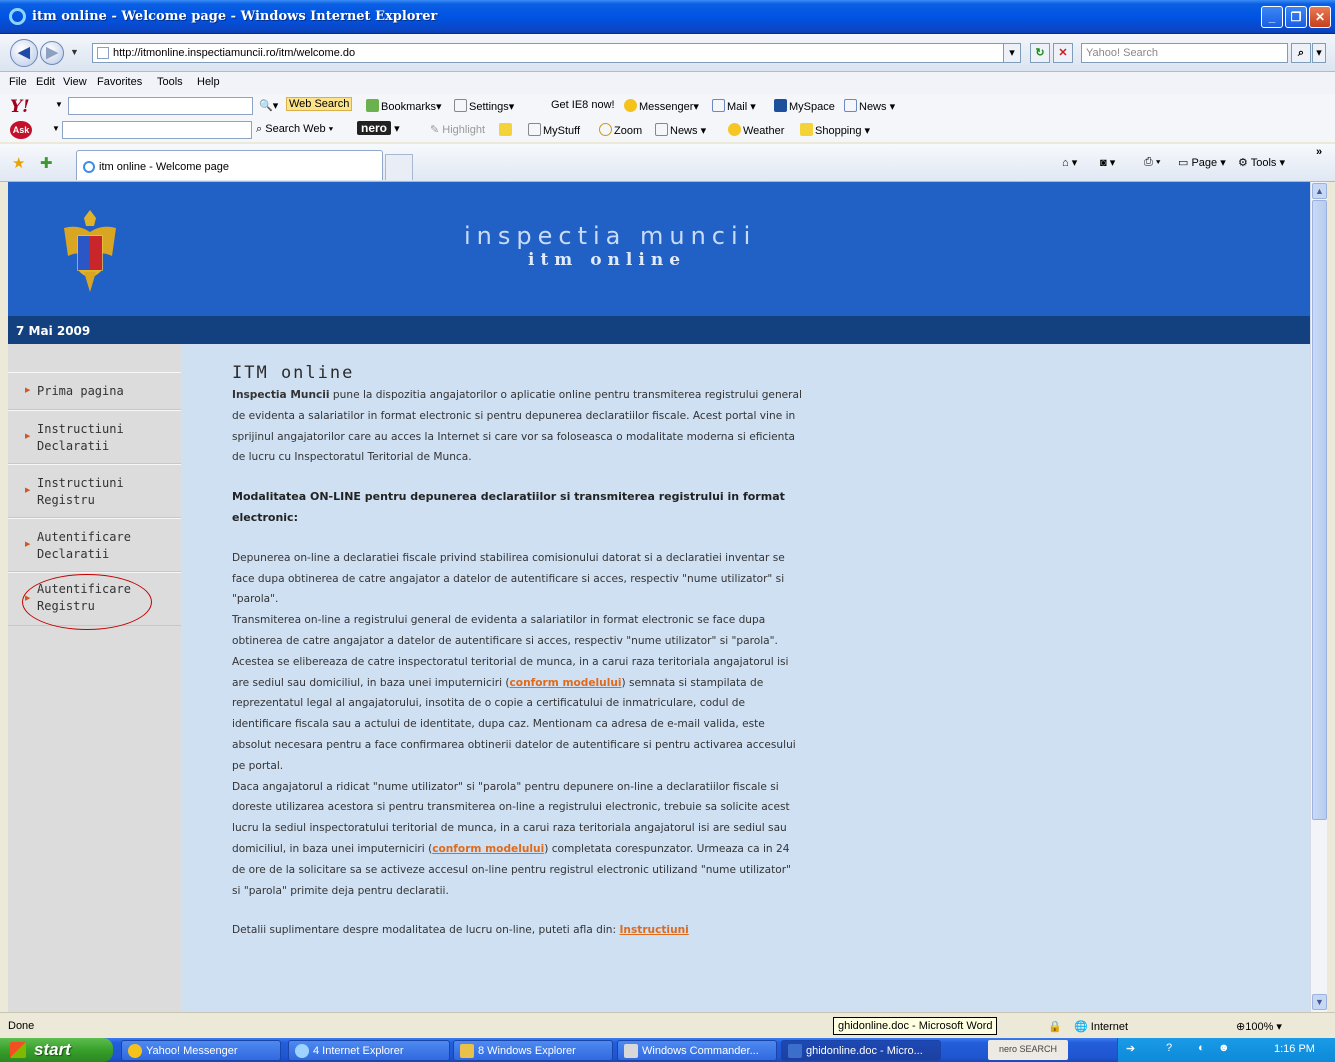  What do you see at coordinates (1319, 152) in the screenshot?
I see `toolbar-overflow-icon: »` at bounding box center [1319, 152].